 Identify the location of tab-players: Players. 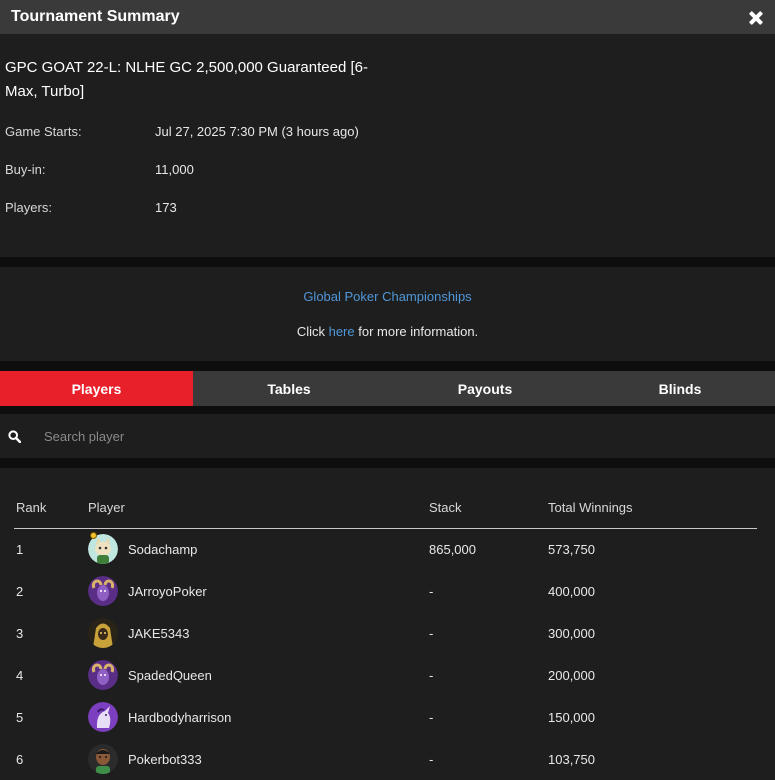
(96, 388).